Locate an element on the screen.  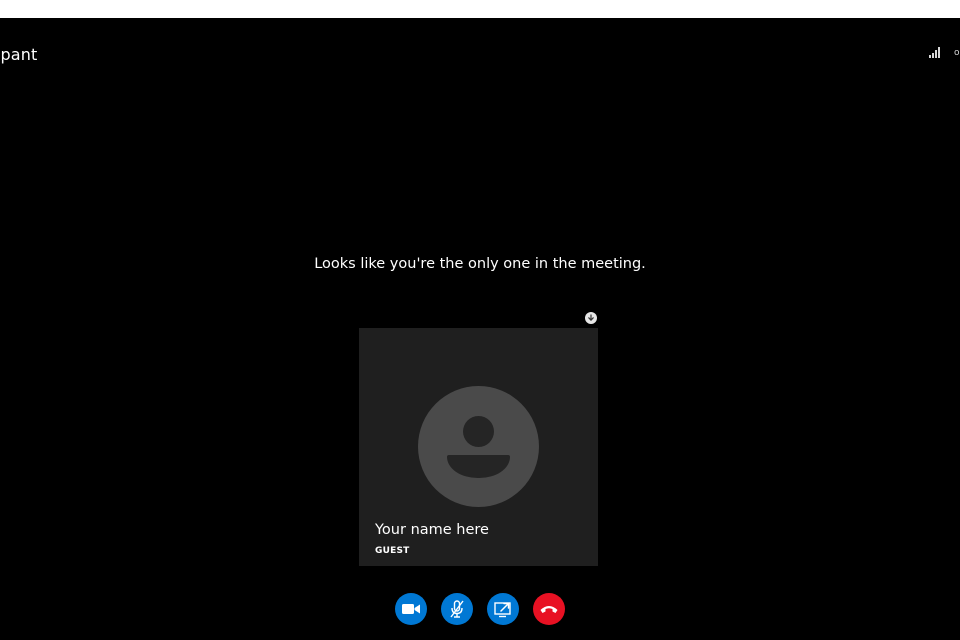
participant-role-badge: GUEST is located at coordinates (392, 551).